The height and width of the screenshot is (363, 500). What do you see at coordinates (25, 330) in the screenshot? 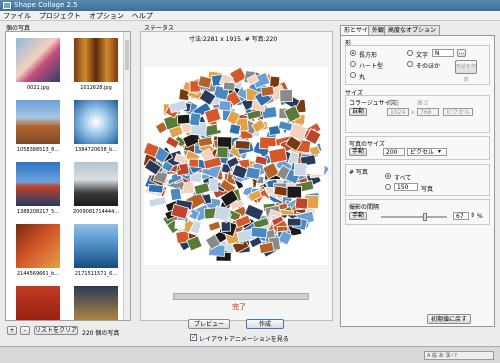
I see `remove-photo-button: -` at bounding box center [25, 330].